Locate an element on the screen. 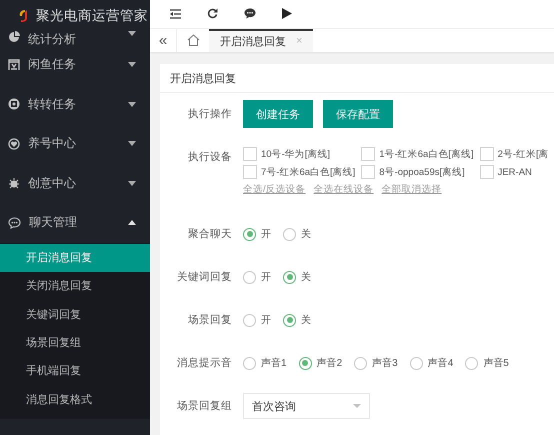  radio-label: 声音5 is located at coordinates (496, 363).